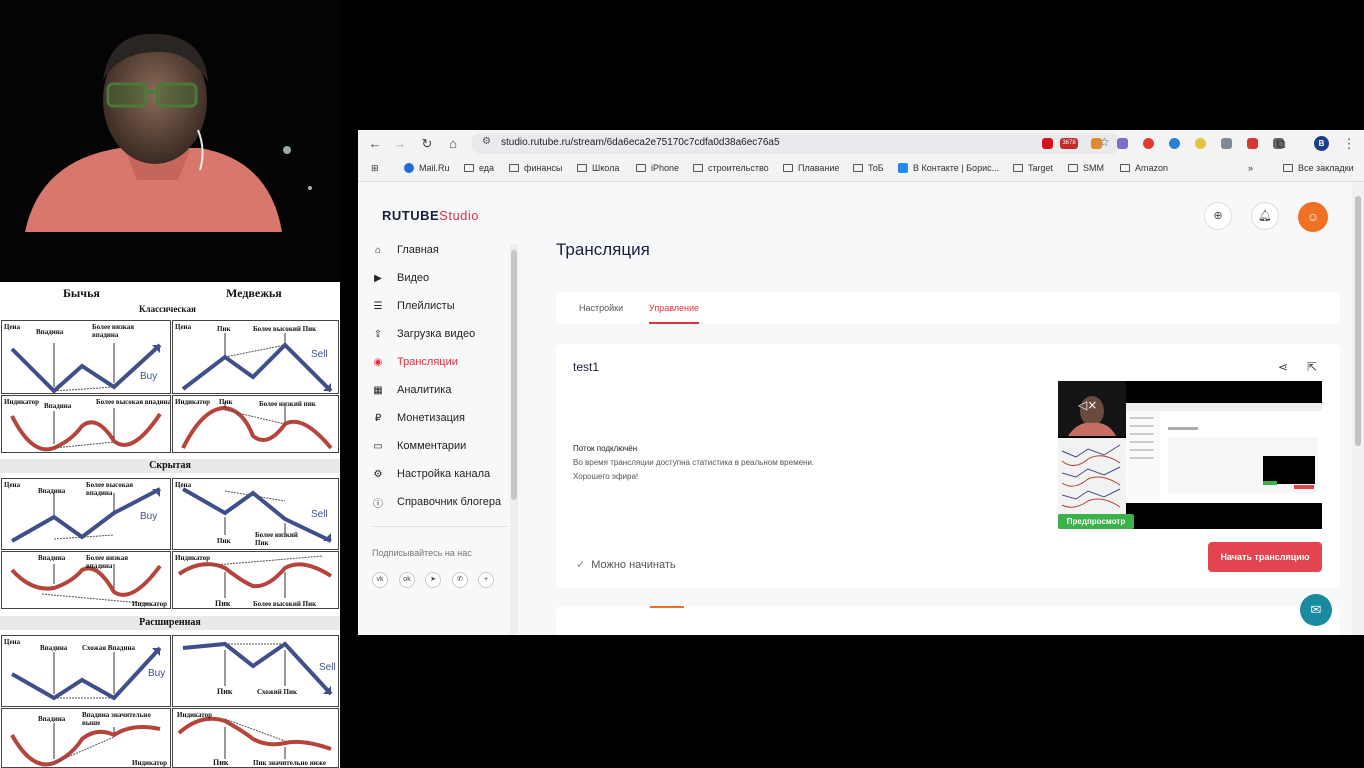  I want to click on panel-label: Более низкий пик, so click(287, 404).